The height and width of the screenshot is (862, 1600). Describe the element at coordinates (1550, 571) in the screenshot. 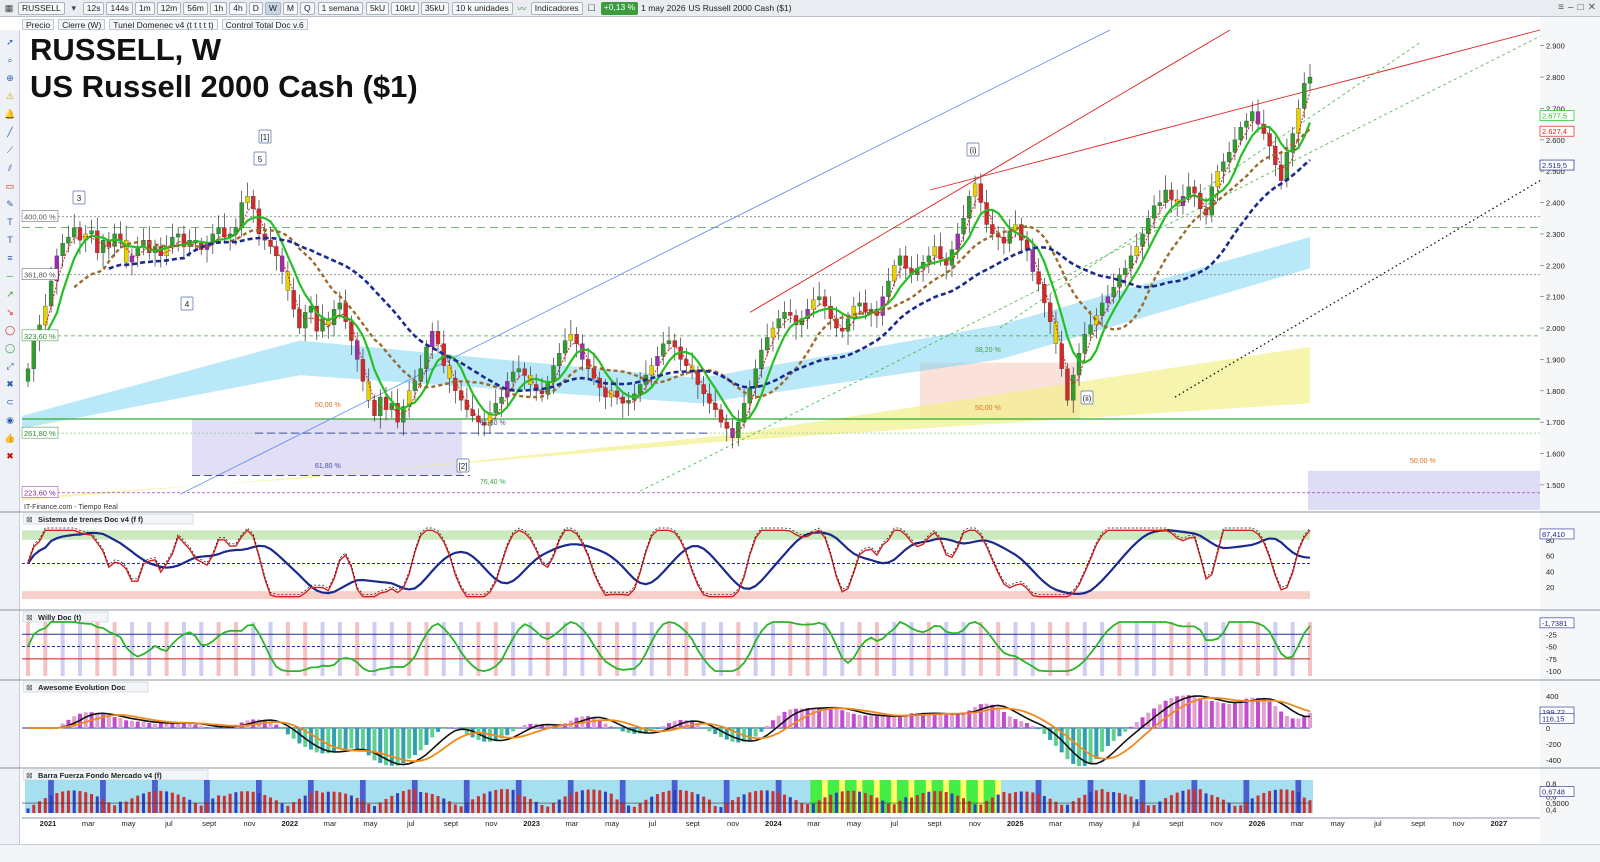

I see `osc-tick-label: 40` at that location.